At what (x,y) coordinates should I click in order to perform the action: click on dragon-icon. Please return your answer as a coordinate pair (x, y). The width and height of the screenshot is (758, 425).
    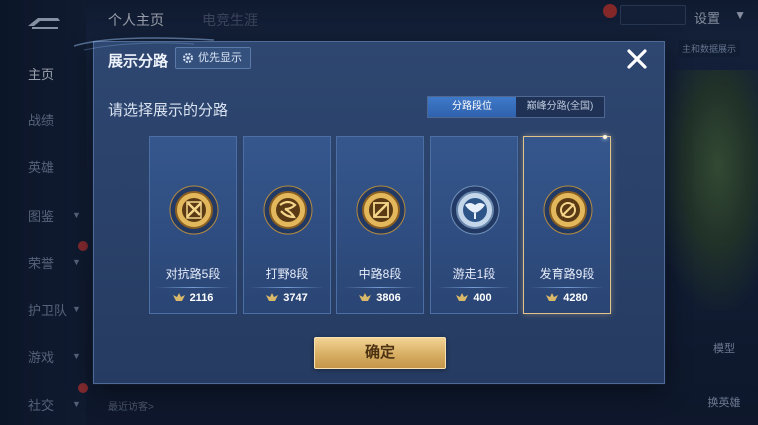
    Looking at the image, I should click on (288, 210).